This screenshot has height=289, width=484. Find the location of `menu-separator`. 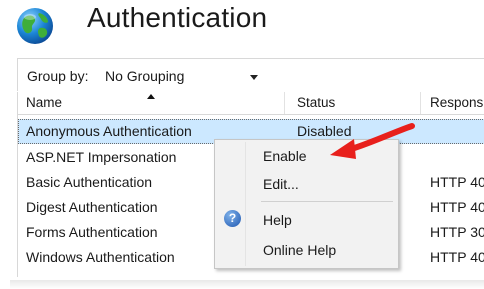

menu-separator is located at coordinates (327, 201).